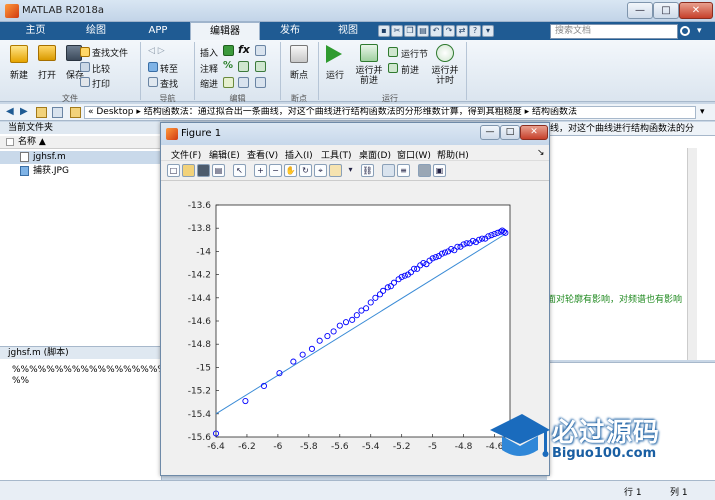 The width and height of the screenshot is (715, 500). I want to click on help-icon: ?, so click(475, 31).